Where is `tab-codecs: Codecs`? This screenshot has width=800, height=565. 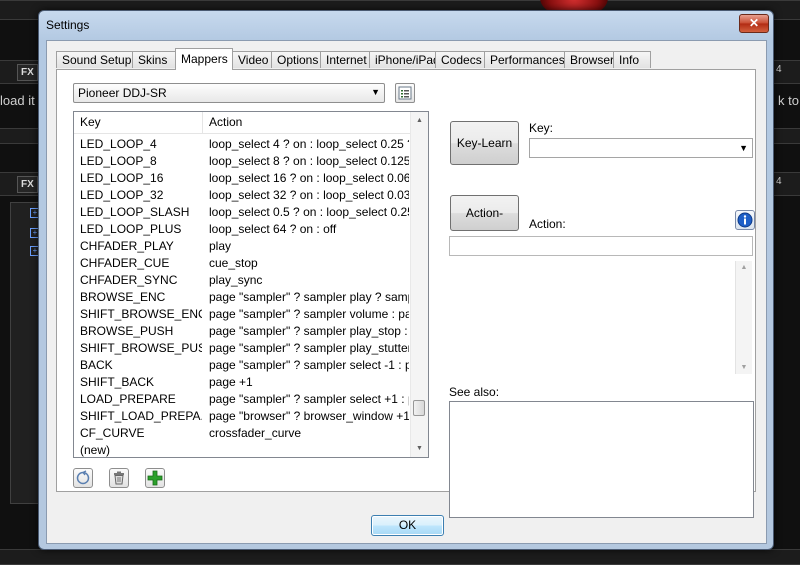 tab-codecs: Codecs is located at coordinates (460, 59).